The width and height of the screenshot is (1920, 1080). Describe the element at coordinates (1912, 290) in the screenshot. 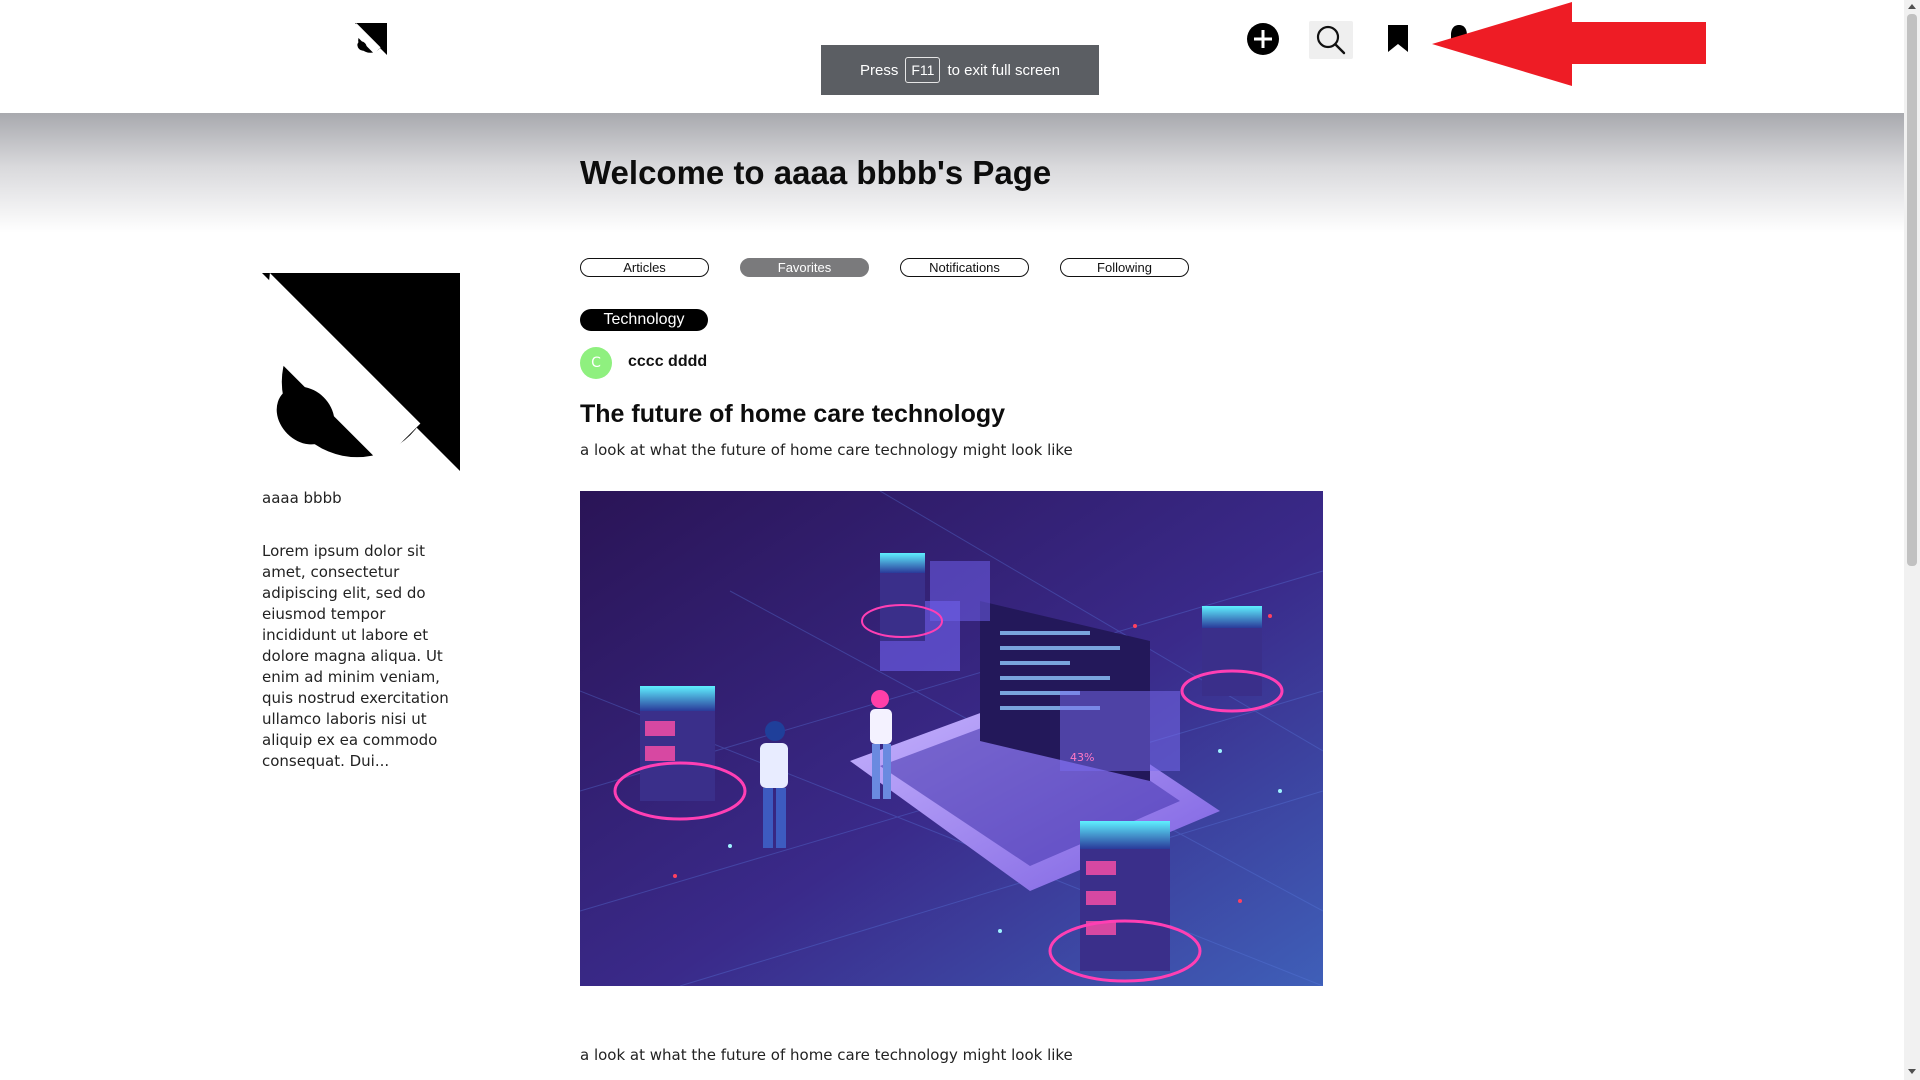

I see `scroll-thumb` at that location.